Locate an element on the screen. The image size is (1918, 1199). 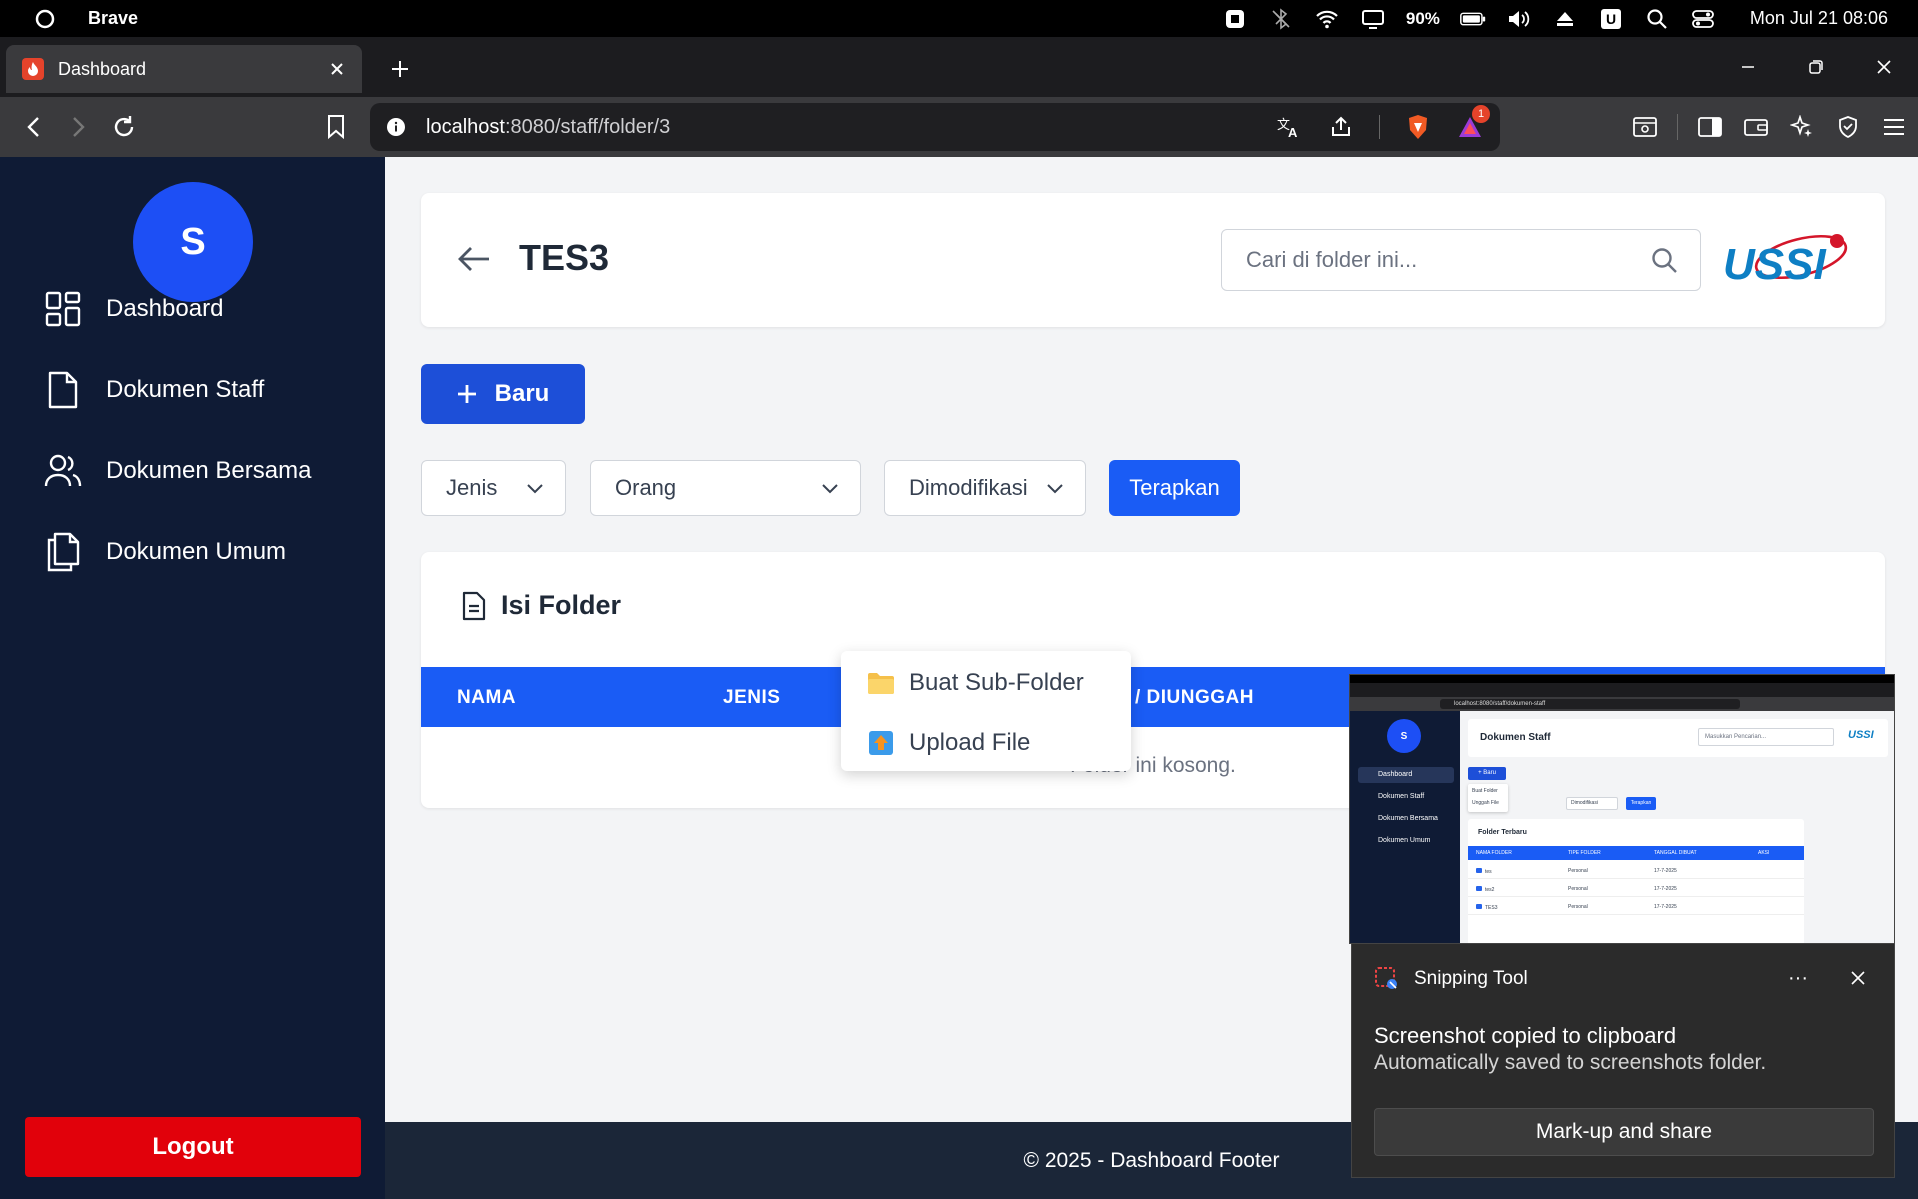
sidebar-item-dokumen-umum: Dokumen Umum is located at coordinates (204, 552).